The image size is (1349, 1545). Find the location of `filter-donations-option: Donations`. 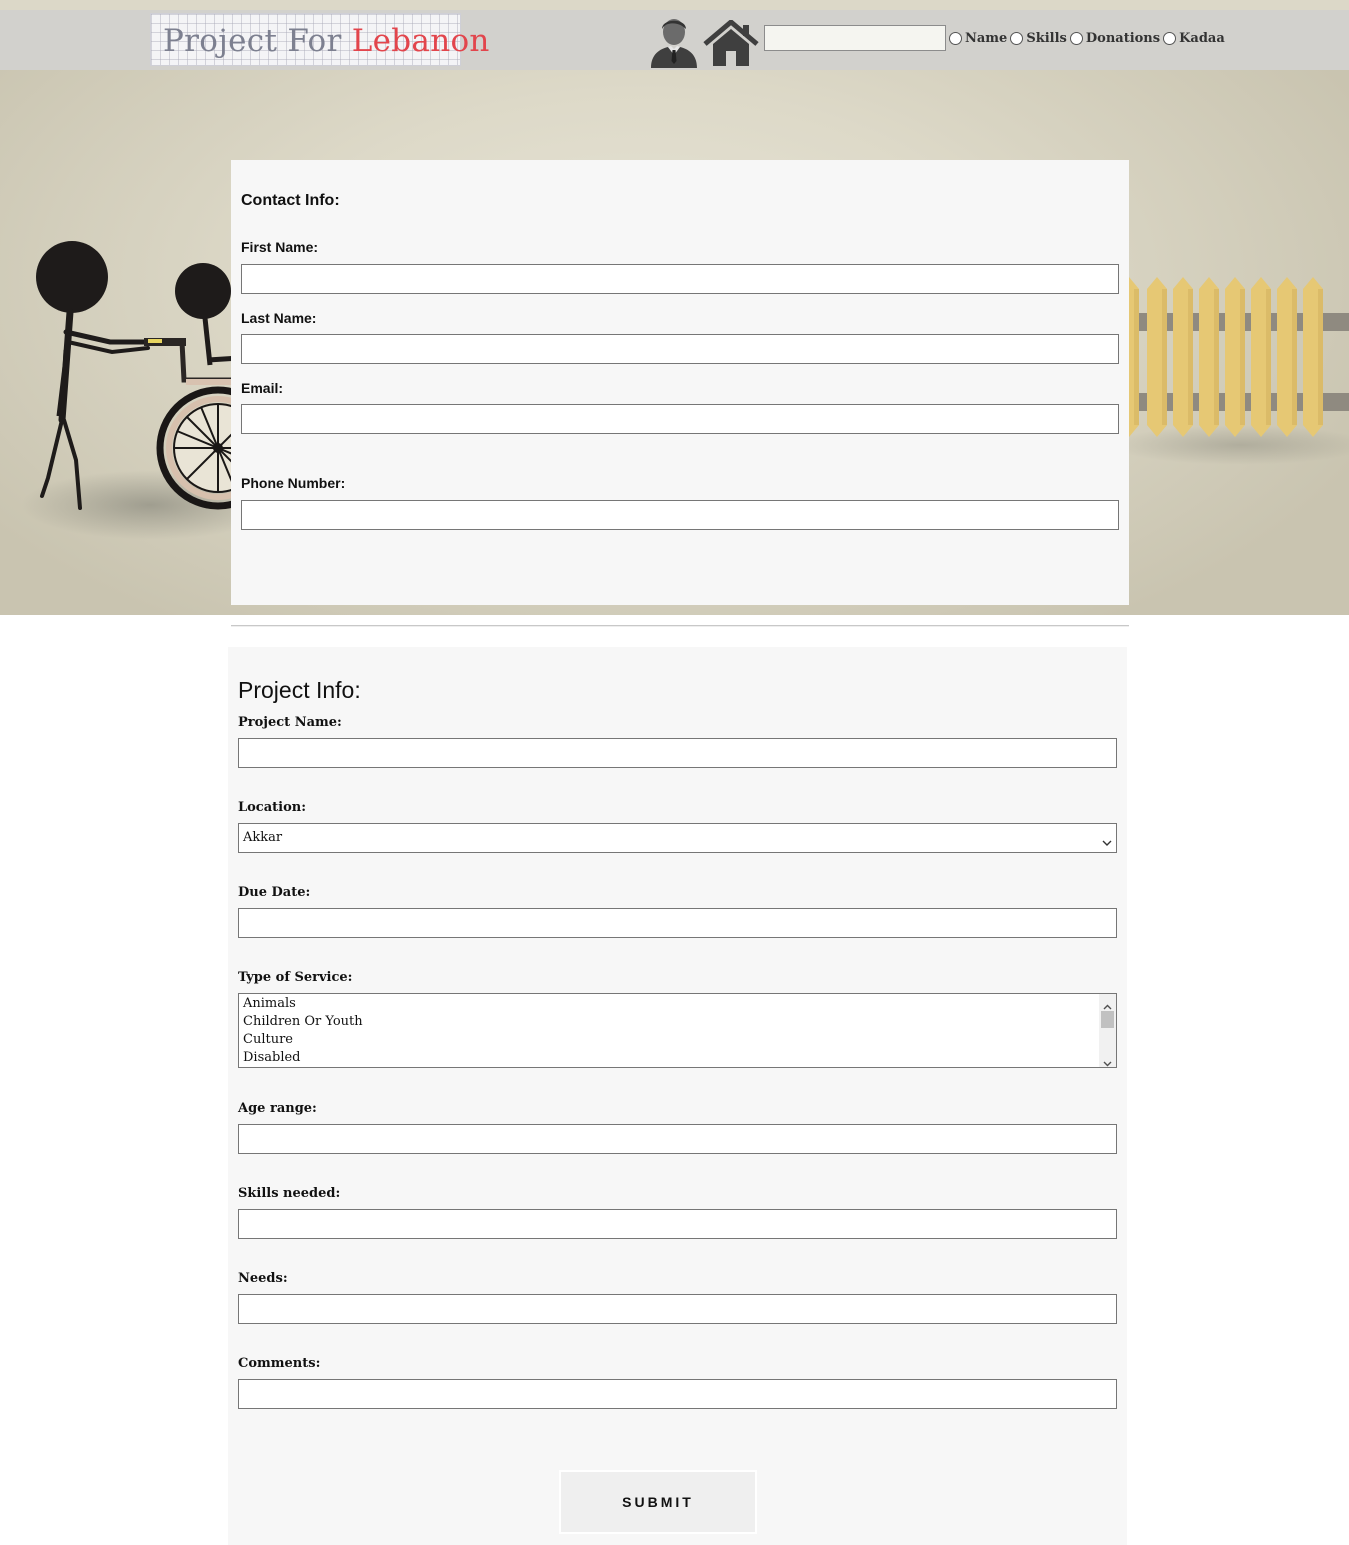

filter-donations-option: Donations is located at coordinates (1115, 38).